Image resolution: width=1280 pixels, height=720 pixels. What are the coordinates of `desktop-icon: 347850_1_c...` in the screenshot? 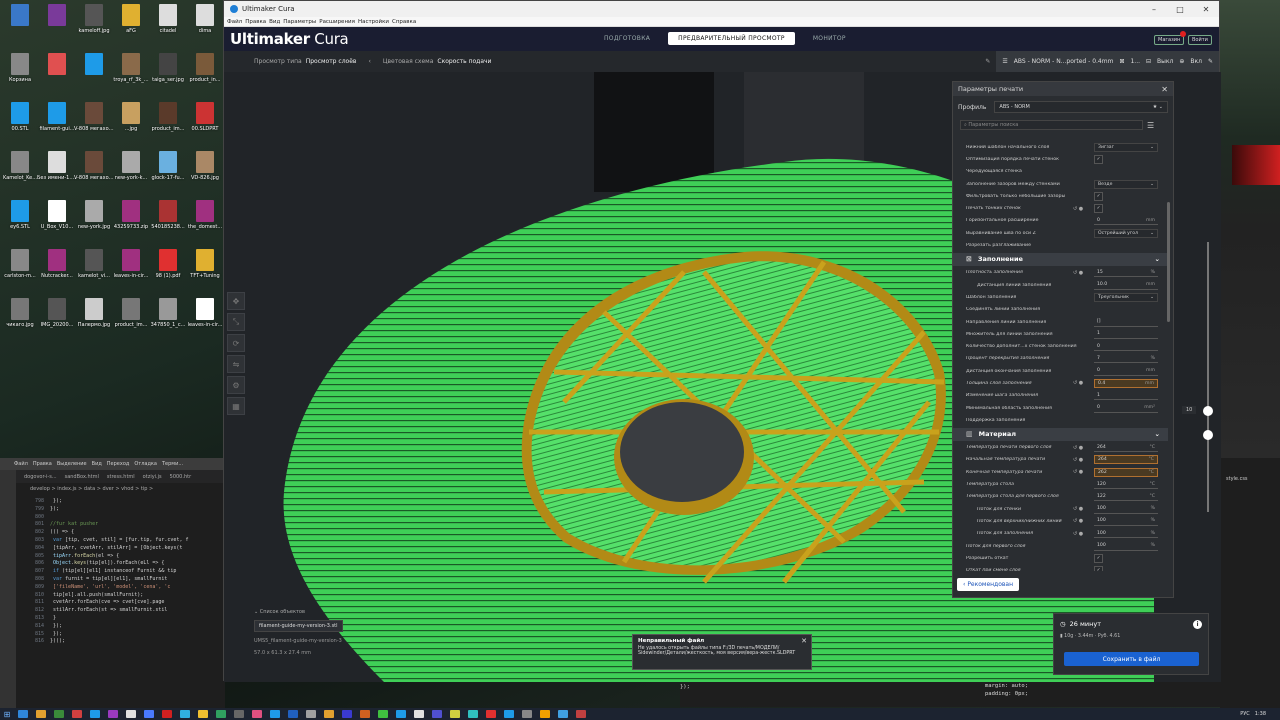 It's located at (168, 313).